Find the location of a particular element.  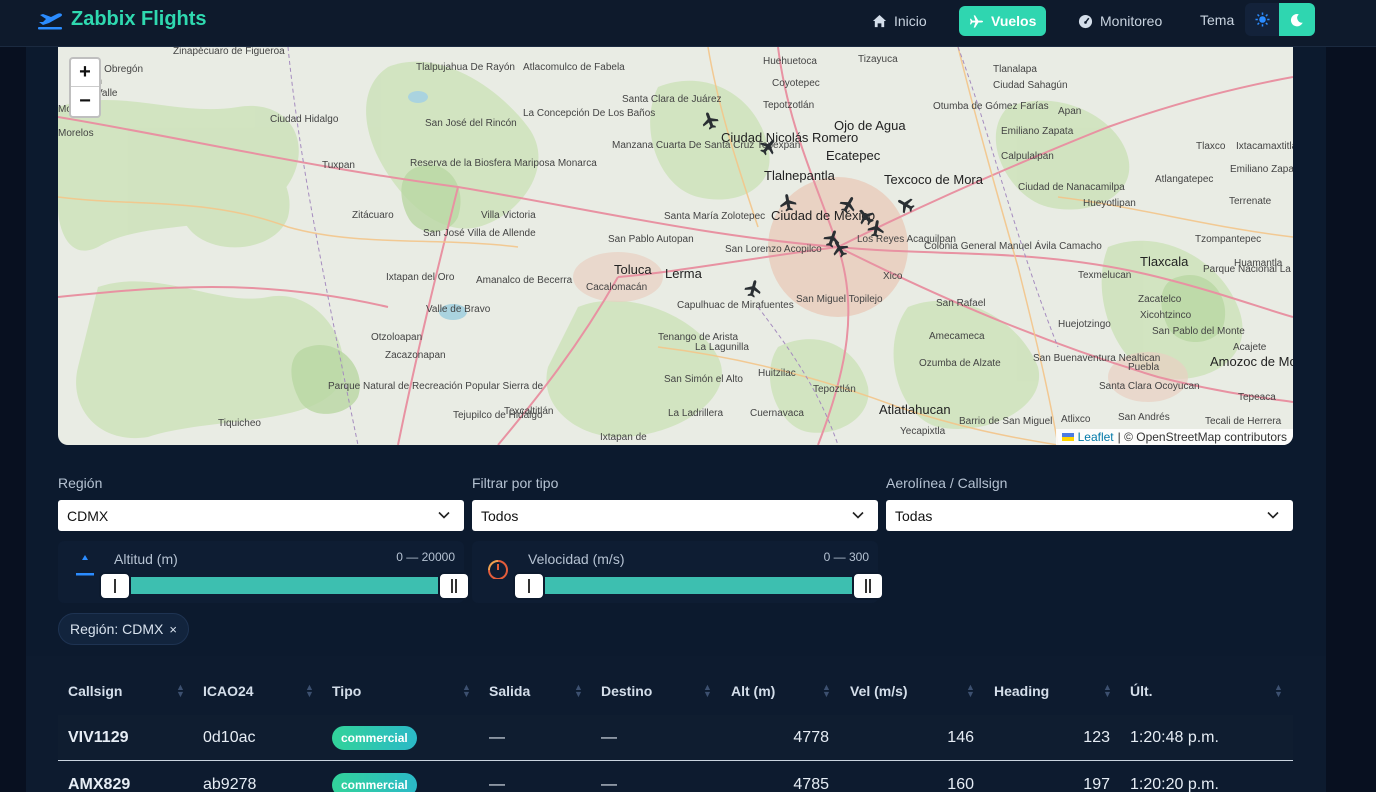

nav-vuelos-label: Vuelos is located at coordinates (1014, 21).